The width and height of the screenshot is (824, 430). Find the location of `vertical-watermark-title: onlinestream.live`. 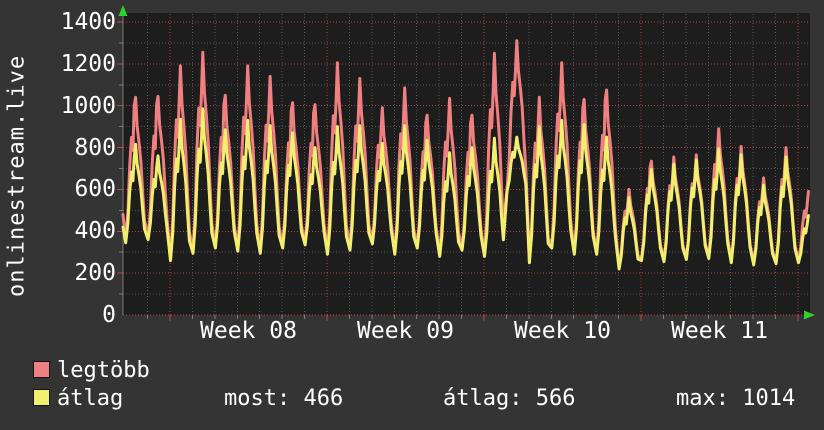

vertical-watermark-title: onlinestream.live is located at coordinates (17, 176).